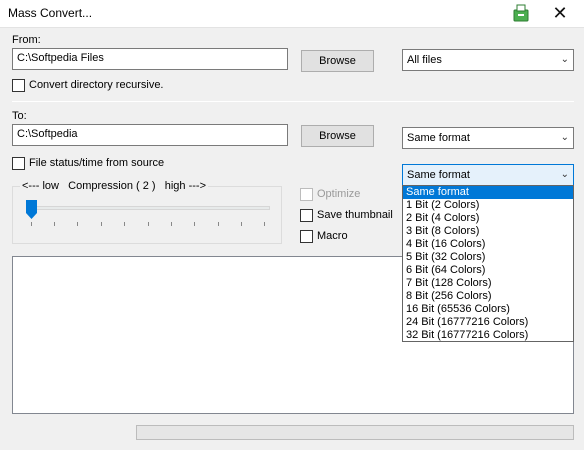  I want to click on color-depth-option: 8 Bit (256 Colors), so click(488, 296).